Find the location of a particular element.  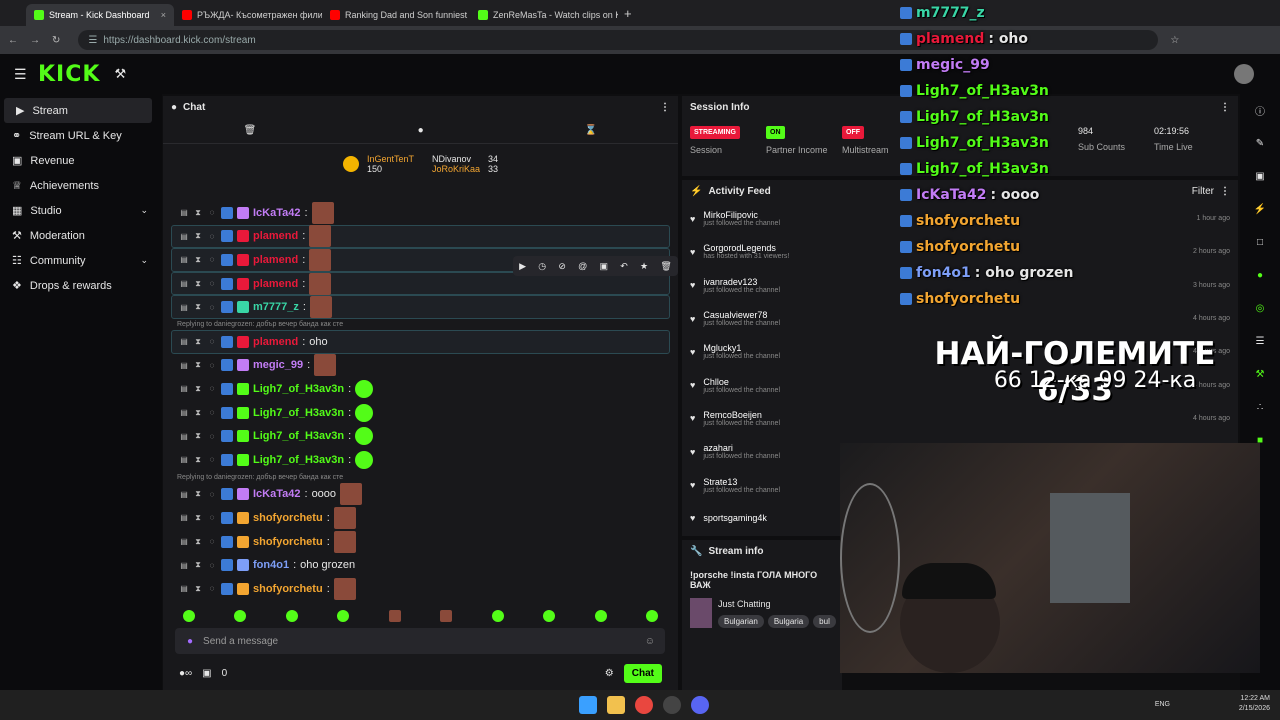

hide-icon: ⊘ is located at coordinates (562, 266).